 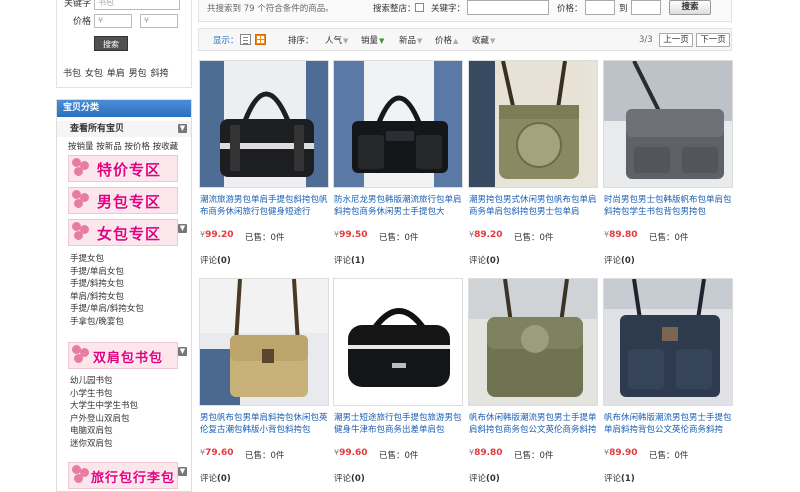 I want to click on sort-price: 价格▲, so click(x=446, y=40).